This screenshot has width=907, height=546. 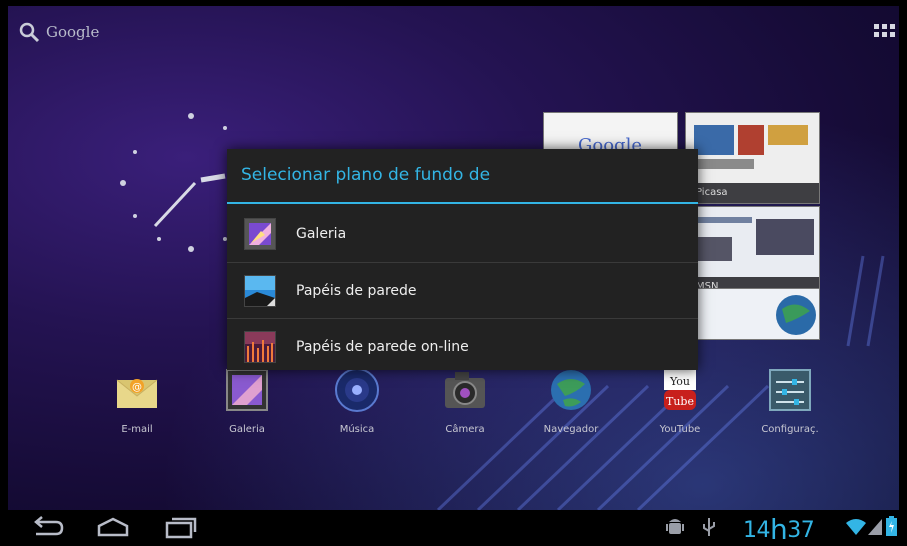 What do you see at coordinates (753, 239) in the screenshot?
I see `msn-preview-image` at bounding box center [753, 239].